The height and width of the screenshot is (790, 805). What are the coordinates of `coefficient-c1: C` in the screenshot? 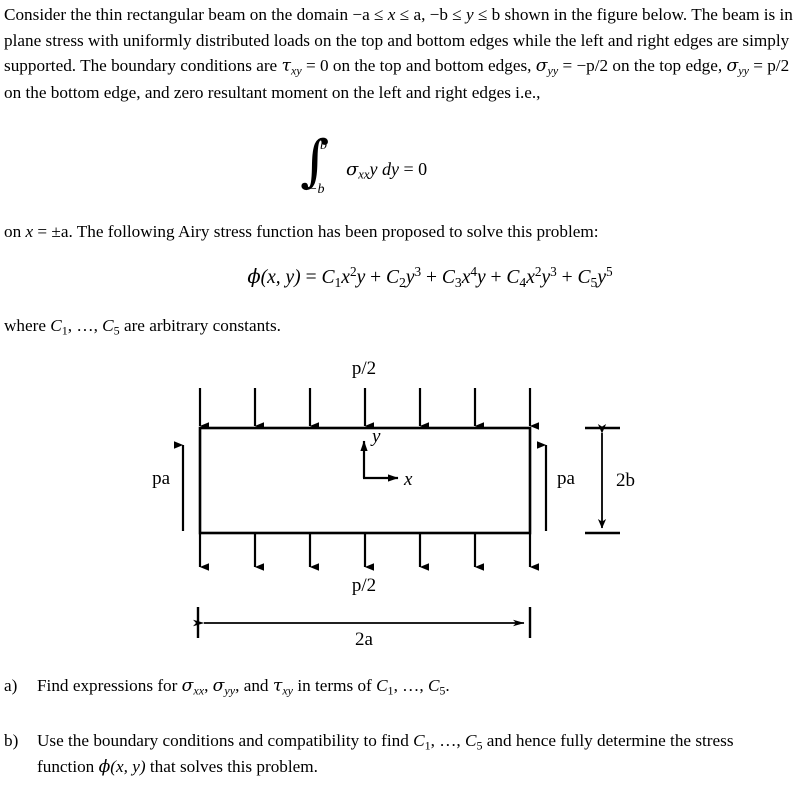 It's located at (328, 277).